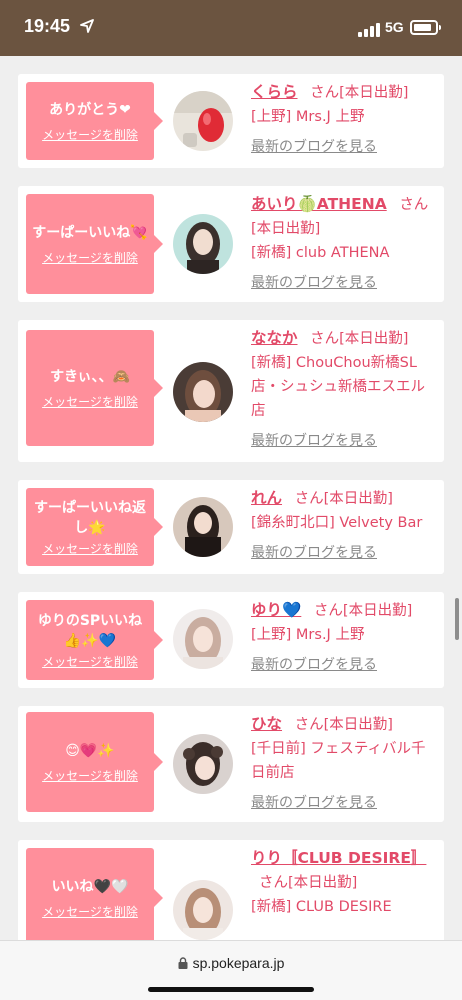 The image size is (462, 1000). What do you see at coordinates (90, 630) in the screenshot?
I see `message-text: ゆりのSPいいね👍✨💙` at bounding box center [90, 630].